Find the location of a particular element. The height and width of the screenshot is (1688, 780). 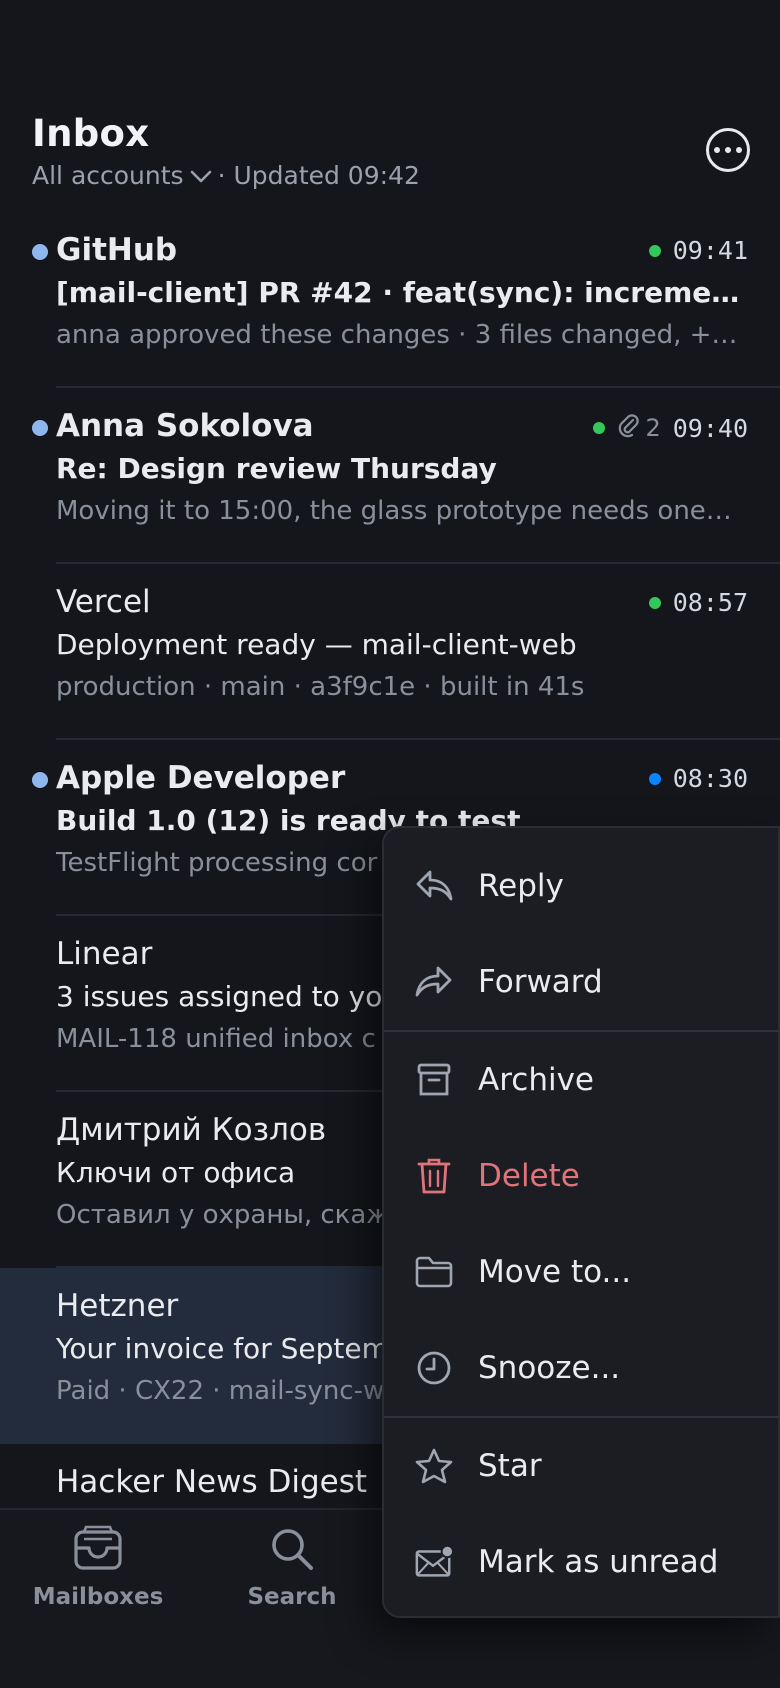

menu-item-forward: Forward is located at coordinates (582, 982).